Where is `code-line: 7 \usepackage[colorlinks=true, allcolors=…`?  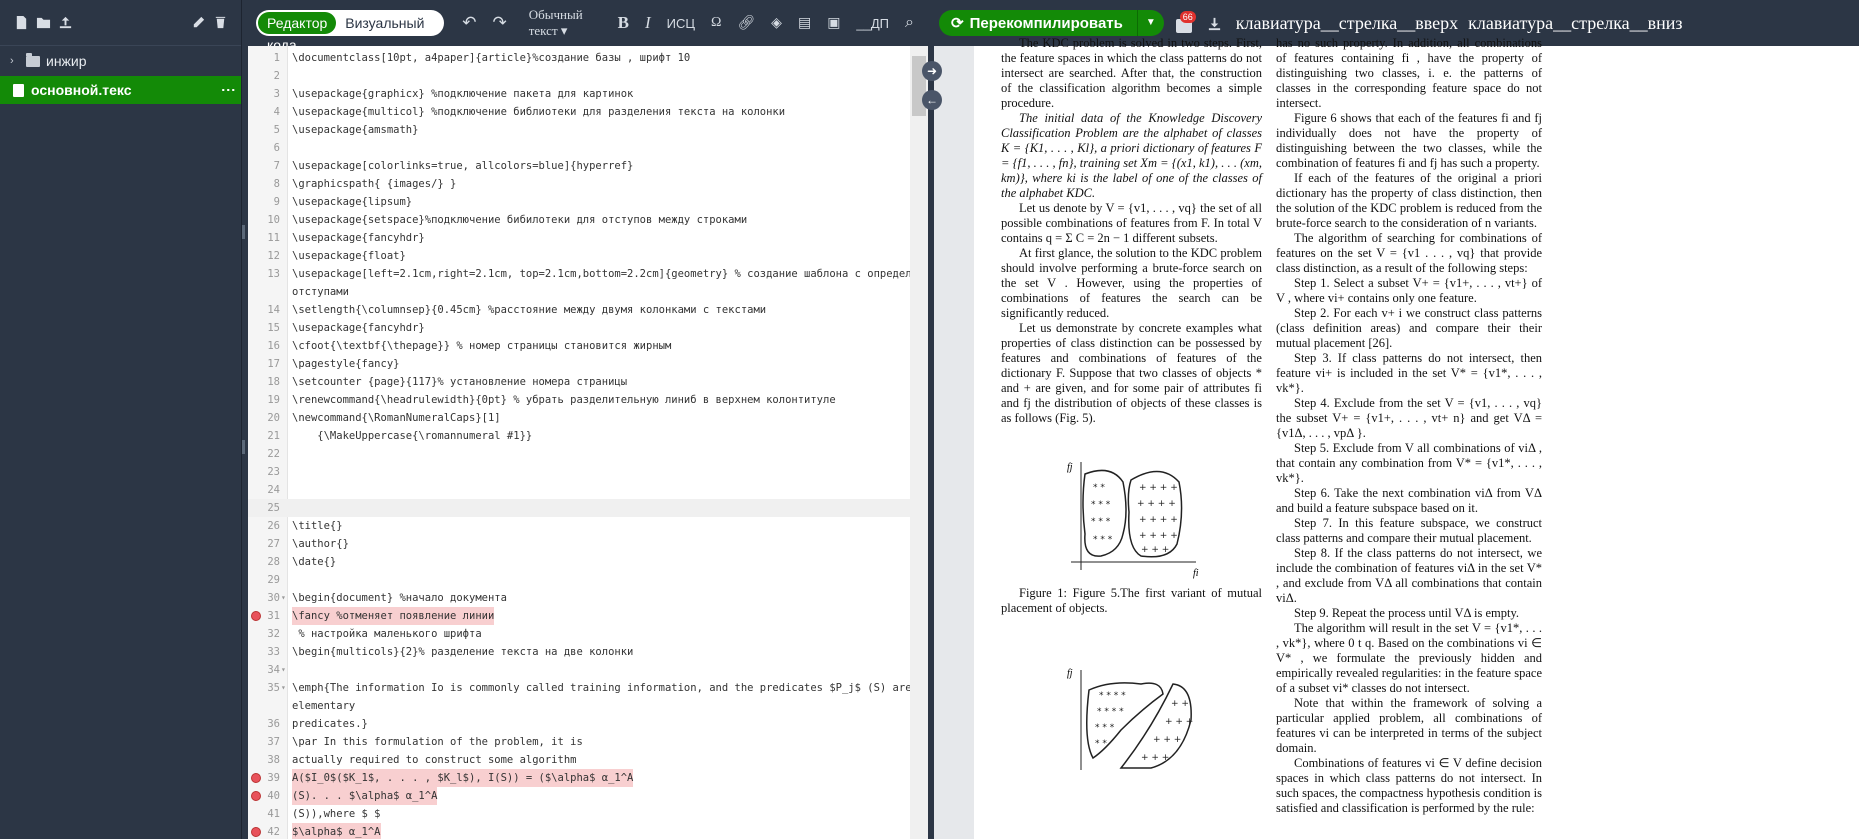 code-line: 7 \usepackage[colorlinks=true, allcolors=… is located at coordinates (579, 166).